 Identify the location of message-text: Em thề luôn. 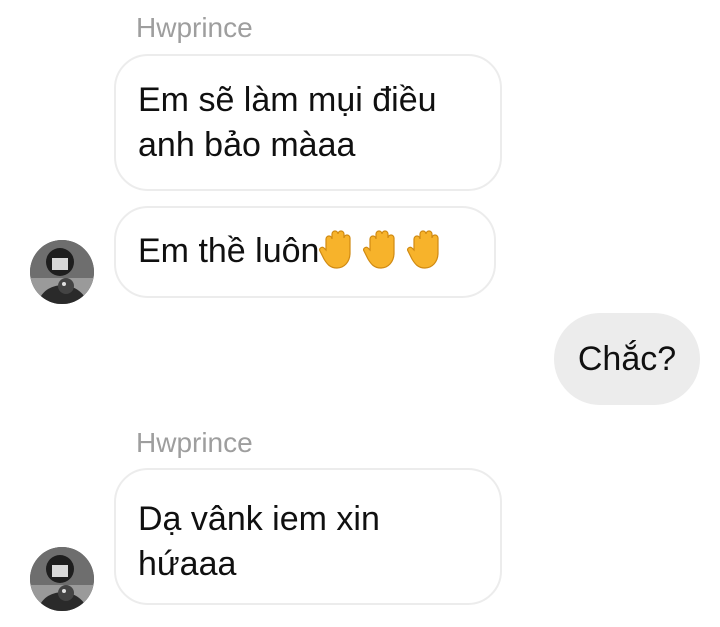
(229, 251).